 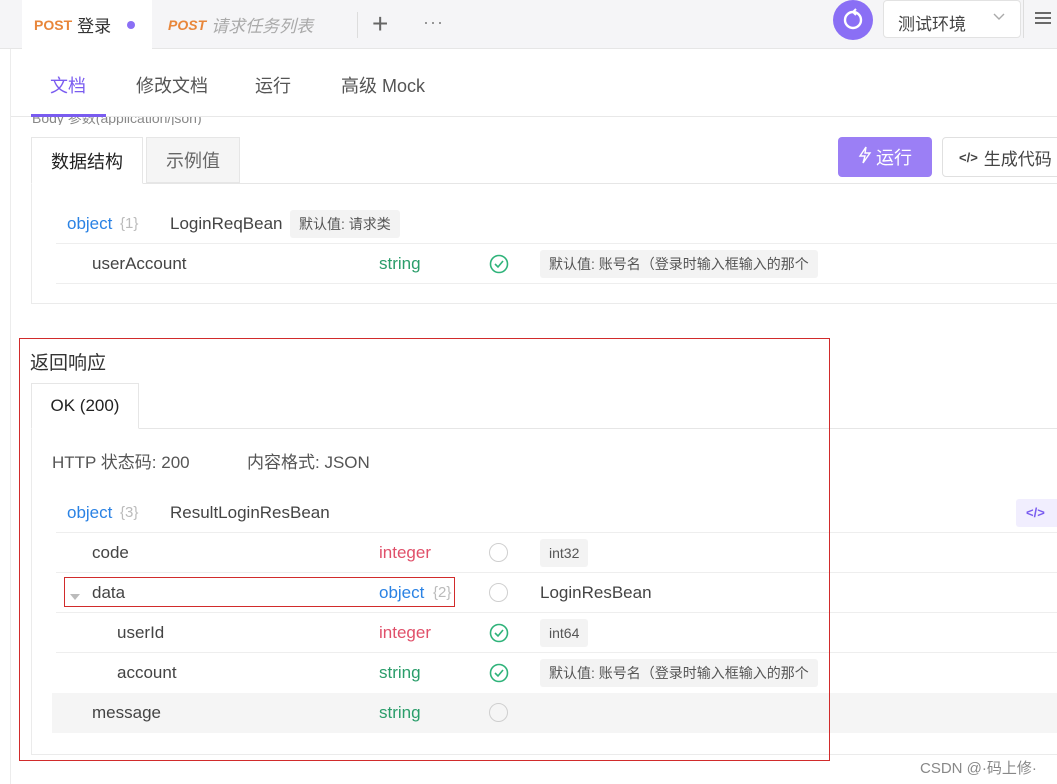 I want to click on schema-name: LoginReqBean, so click(x=226, y=223).